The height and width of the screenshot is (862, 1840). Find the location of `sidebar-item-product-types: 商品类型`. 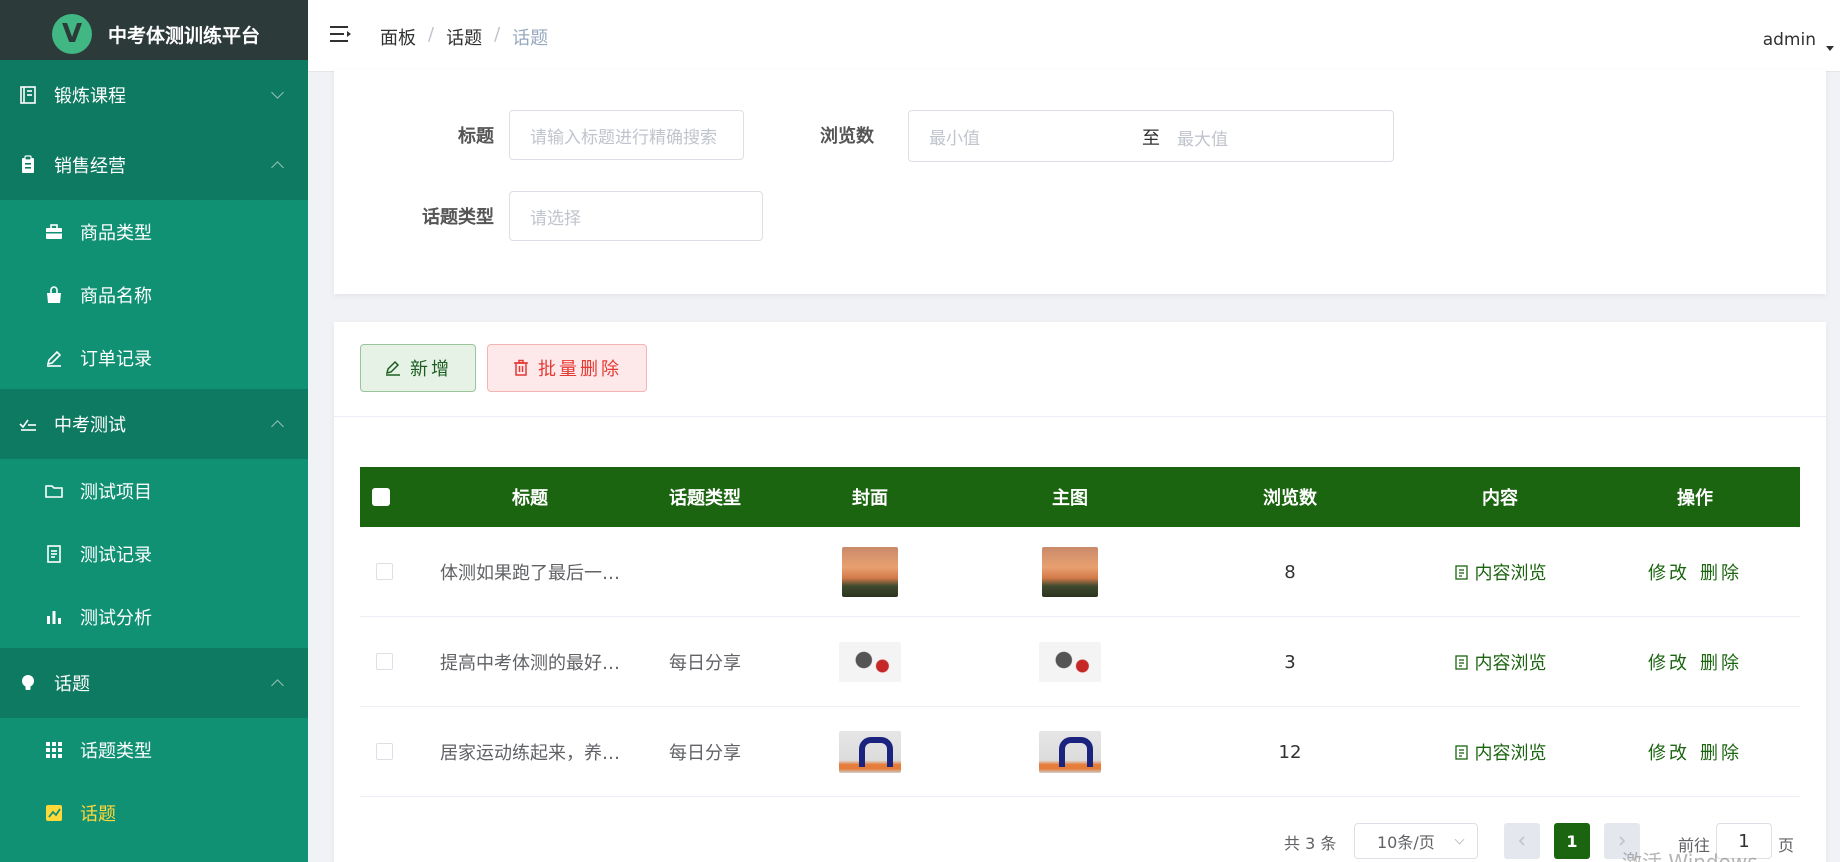

sidebar-item-product-types: 商品类型 is located at coordinates (154, 231).